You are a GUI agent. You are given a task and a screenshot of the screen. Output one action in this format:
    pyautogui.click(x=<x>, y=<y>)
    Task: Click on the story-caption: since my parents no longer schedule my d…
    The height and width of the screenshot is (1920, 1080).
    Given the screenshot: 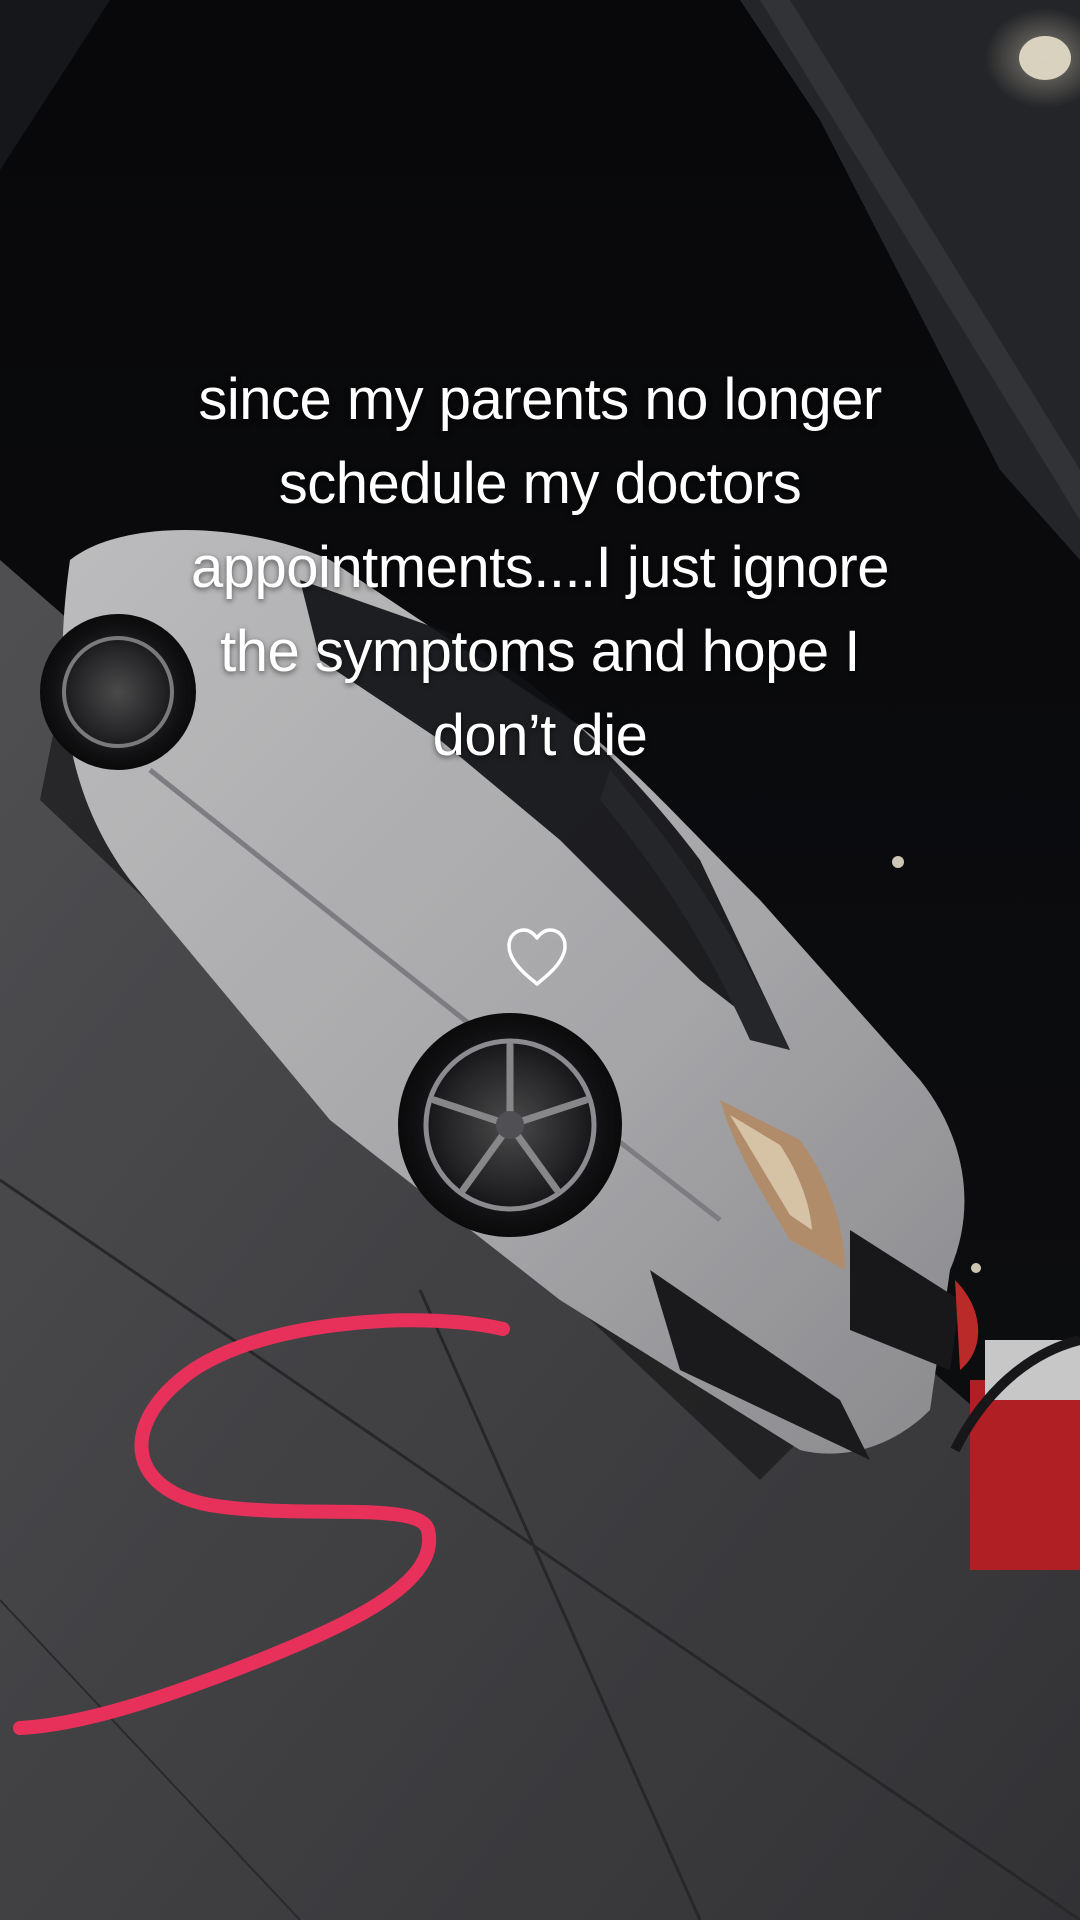 What is the action you would take?
    pyautogui.click(x=540, y=567)
    